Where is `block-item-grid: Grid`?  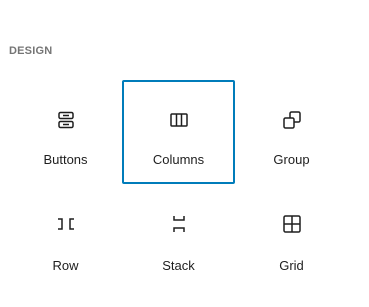
block-item-grid: Grid is located at coordinates (291, 236).